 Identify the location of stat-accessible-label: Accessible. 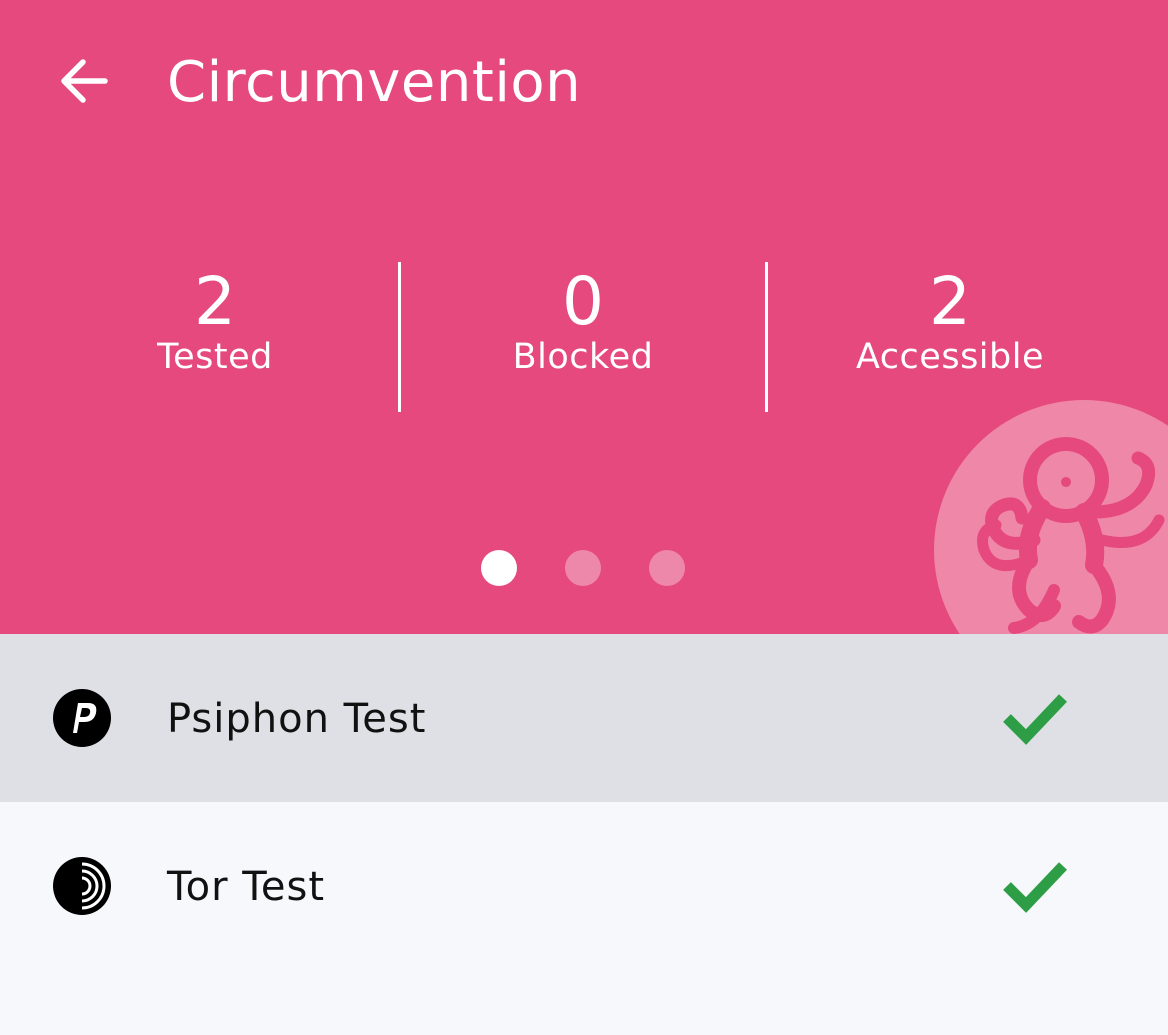
(949, 357).